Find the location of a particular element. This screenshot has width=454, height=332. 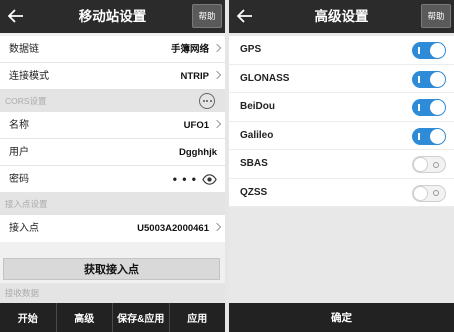

mountpoint-section-label: 接入点设置 is located at coordinates (26, 204).